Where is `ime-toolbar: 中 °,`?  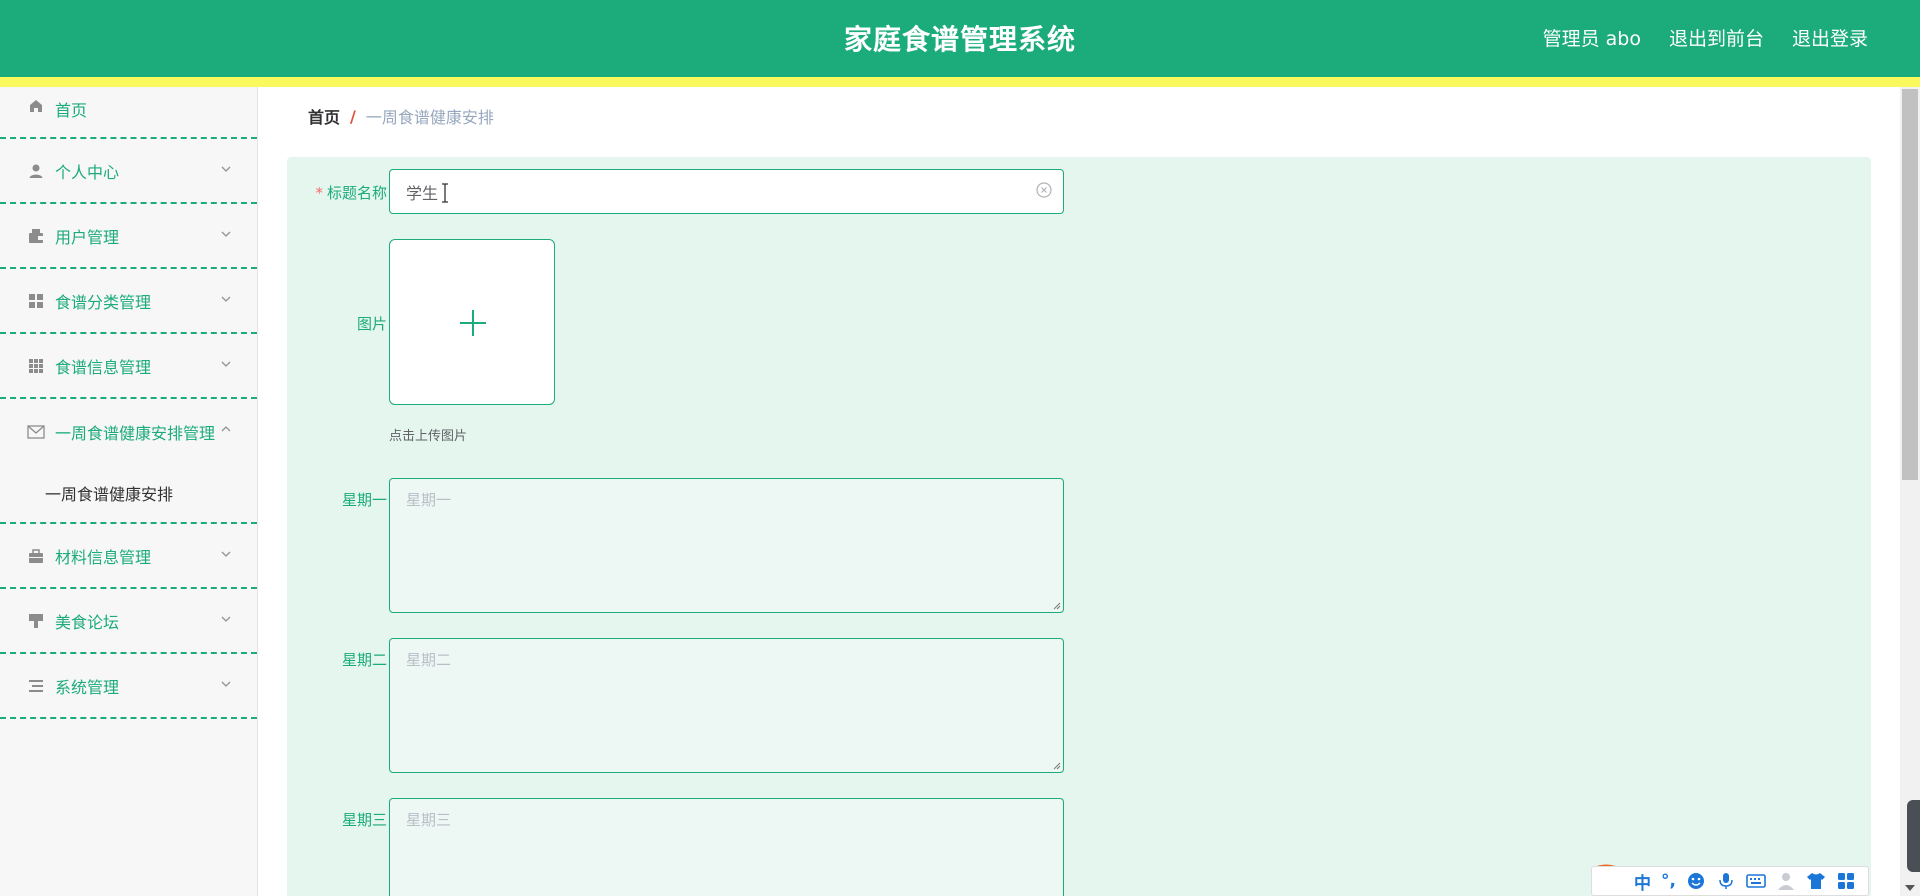
ime-toolbar: 中 °, is located at coordinates (1730, 881).